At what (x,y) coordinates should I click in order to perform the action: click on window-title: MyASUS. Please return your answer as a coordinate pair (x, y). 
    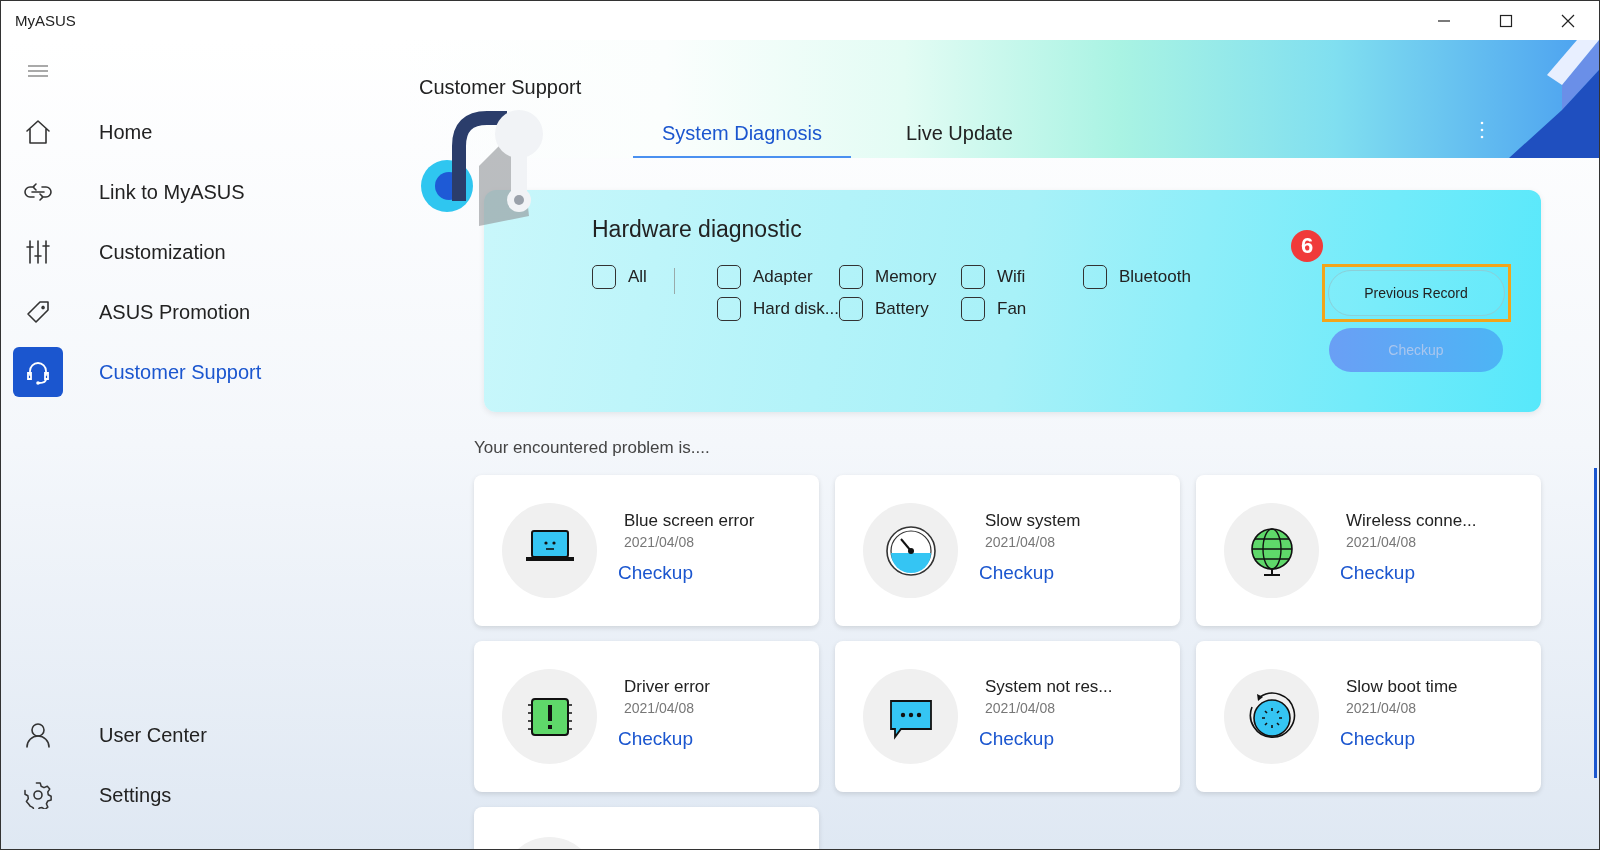
    Looking at the image, I should click on (45, 20).